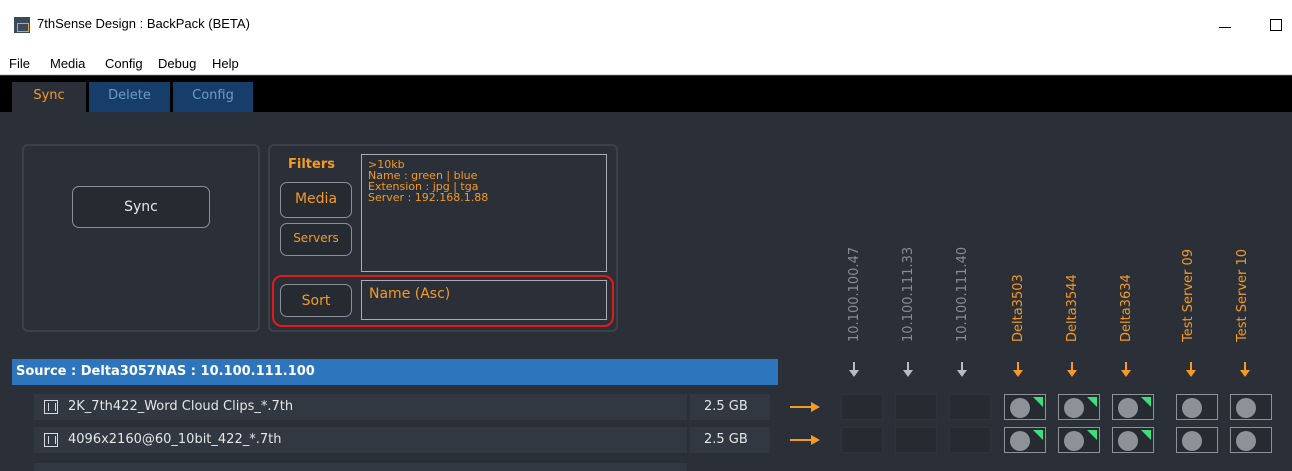 This screenshot has height=471, width=1292. What do you see at coordinates (141, 207) in the screenshot?
I see `sync-button: Sync` at bounding box center [141, 207].